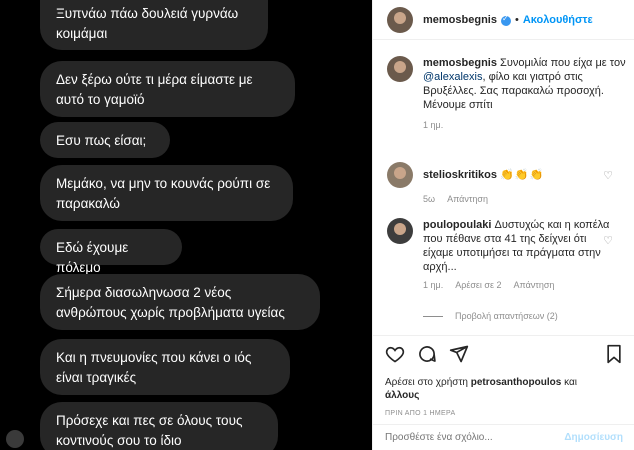 The width and height of the screenshot is (634, 450). I want to click on caption-username: memosbegnis, so click(460, 63).